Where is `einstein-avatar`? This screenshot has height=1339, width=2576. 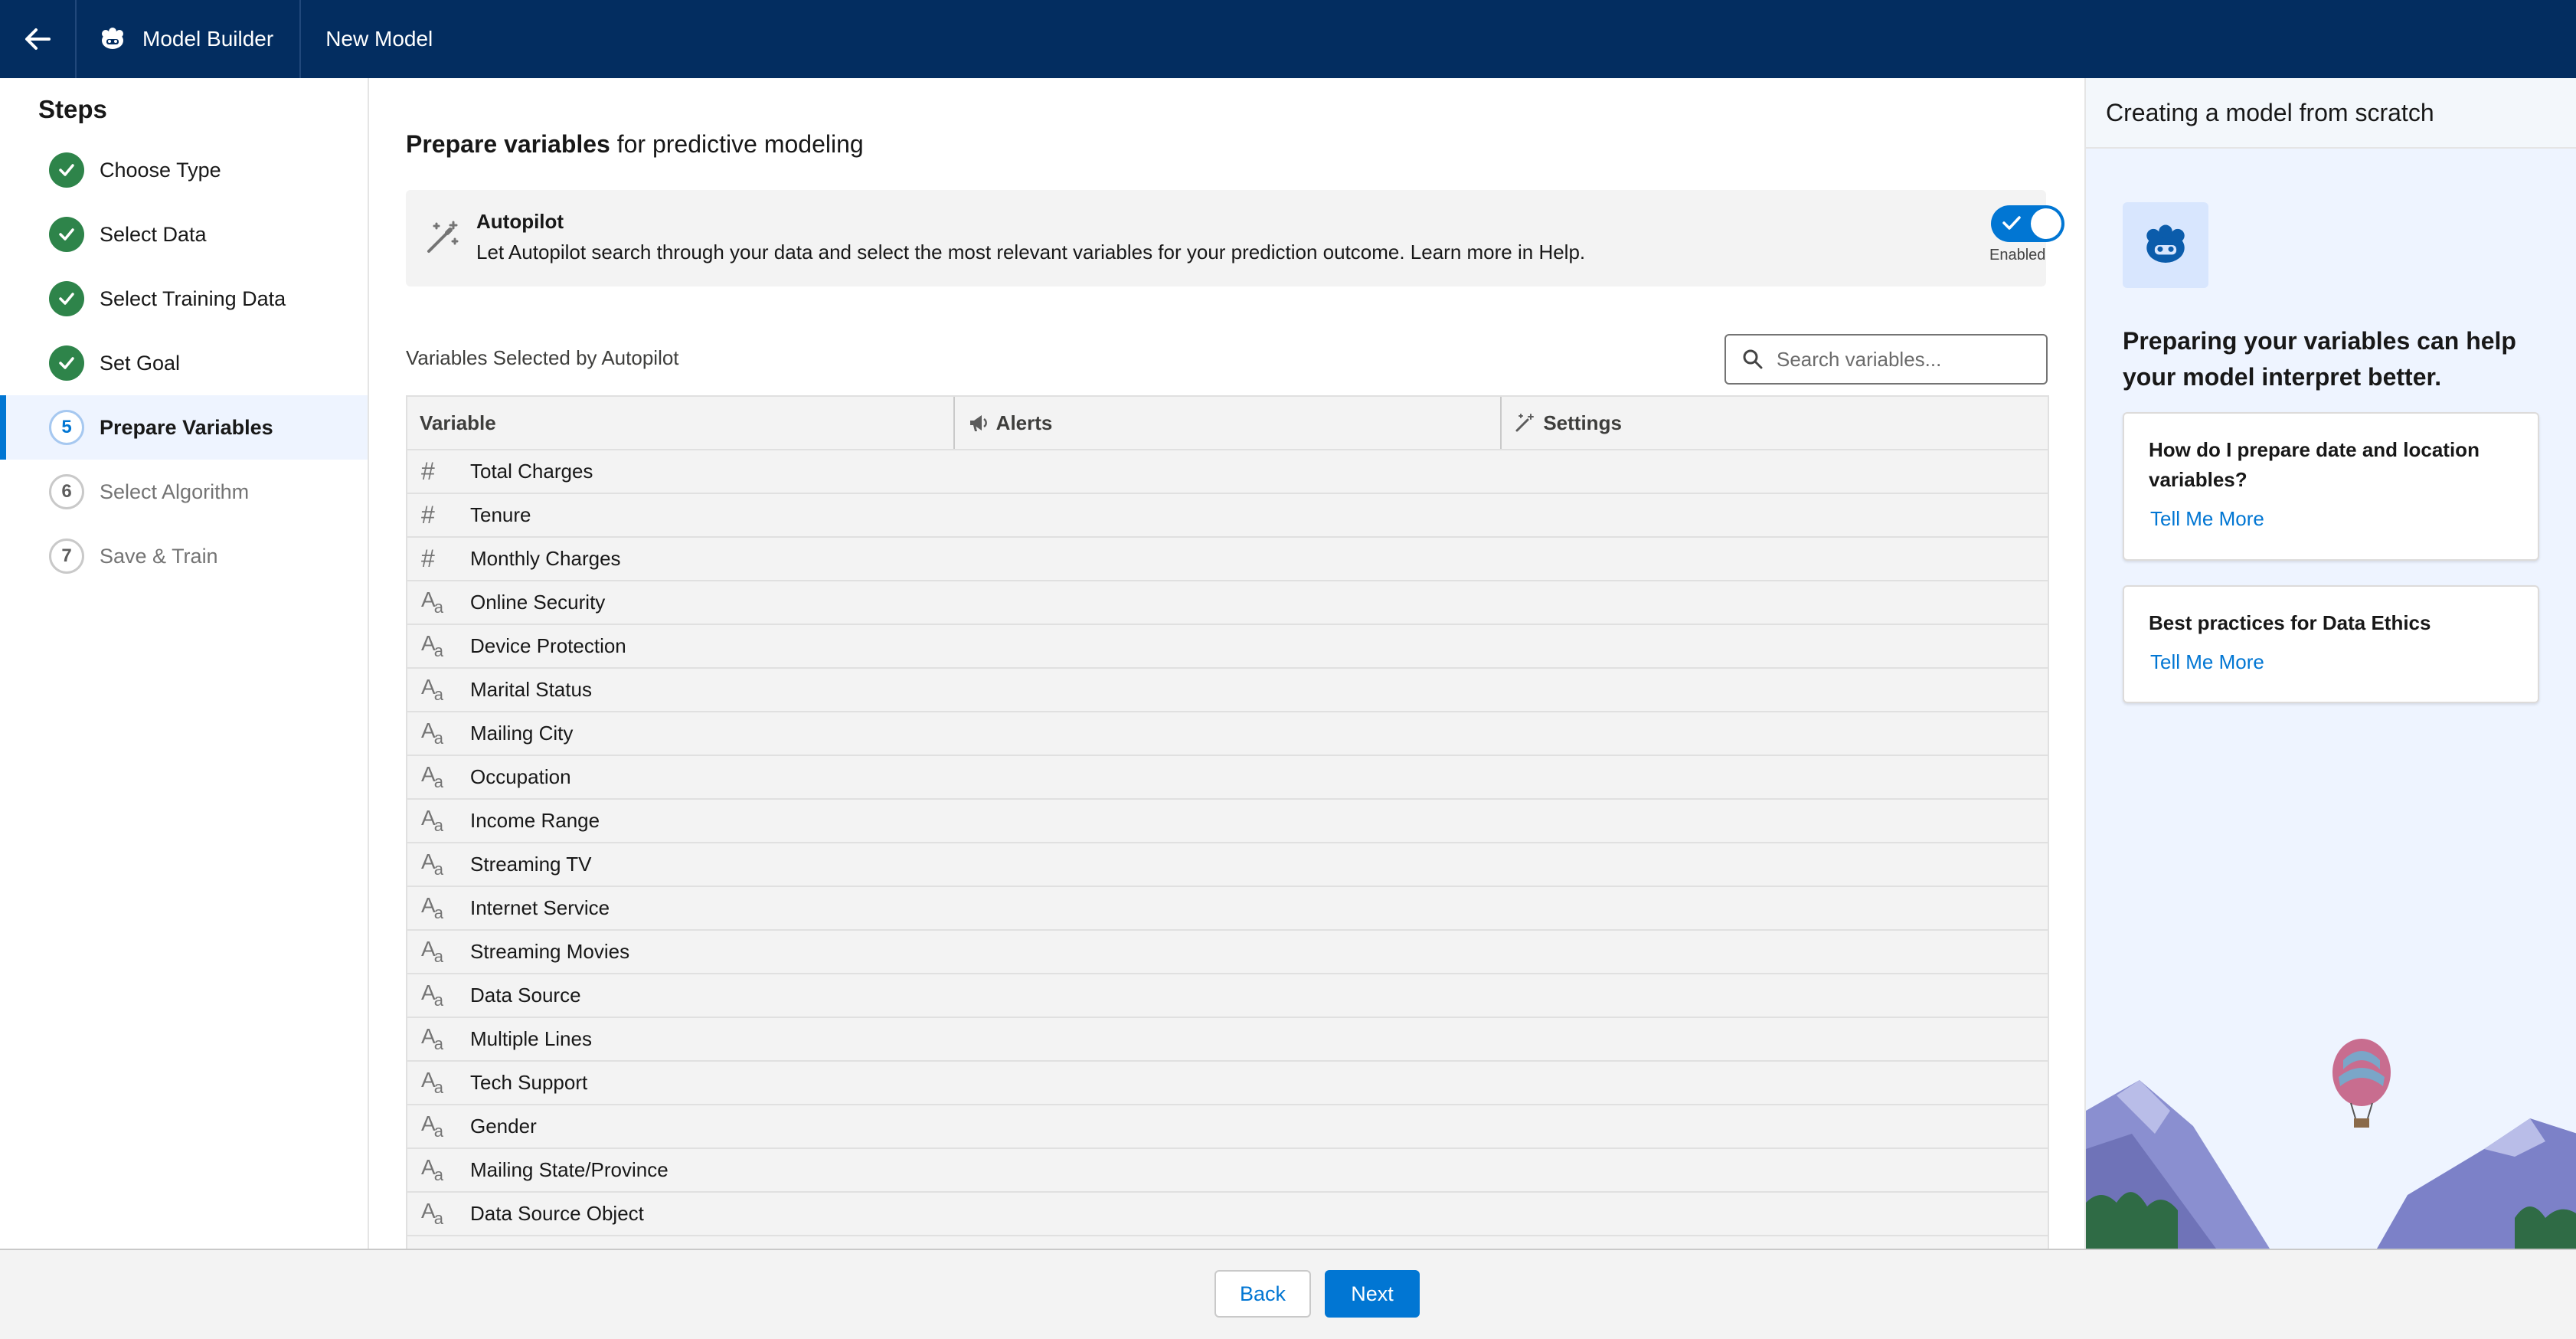 einstein-avatar is located at coordinates (2165, 245).